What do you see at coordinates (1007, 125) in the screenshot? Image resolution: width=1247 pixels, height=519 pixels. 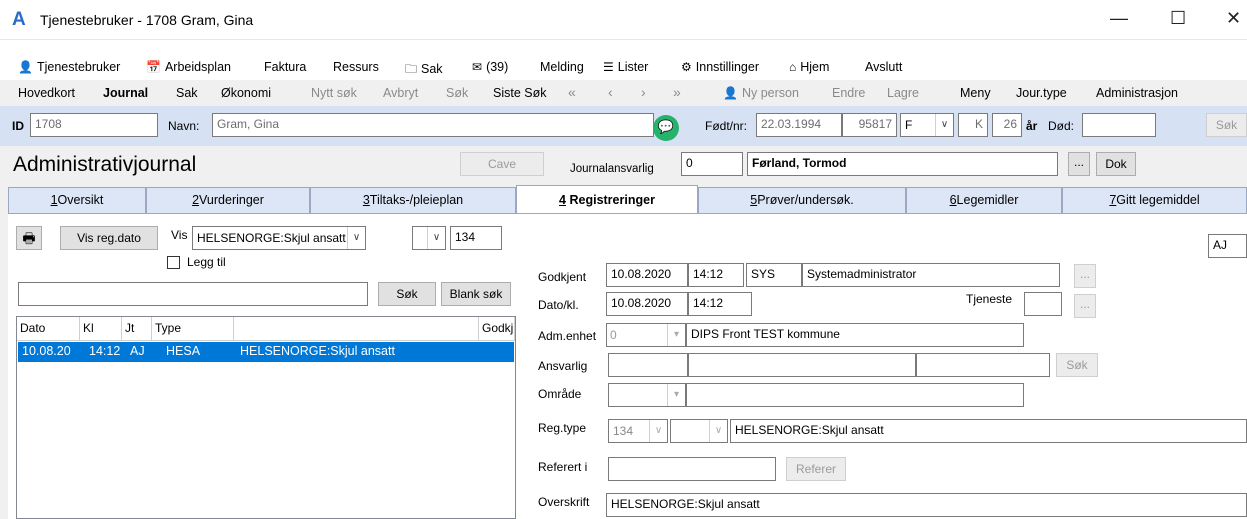 I see `age-field: 26` at bounding box center [1007, 125].